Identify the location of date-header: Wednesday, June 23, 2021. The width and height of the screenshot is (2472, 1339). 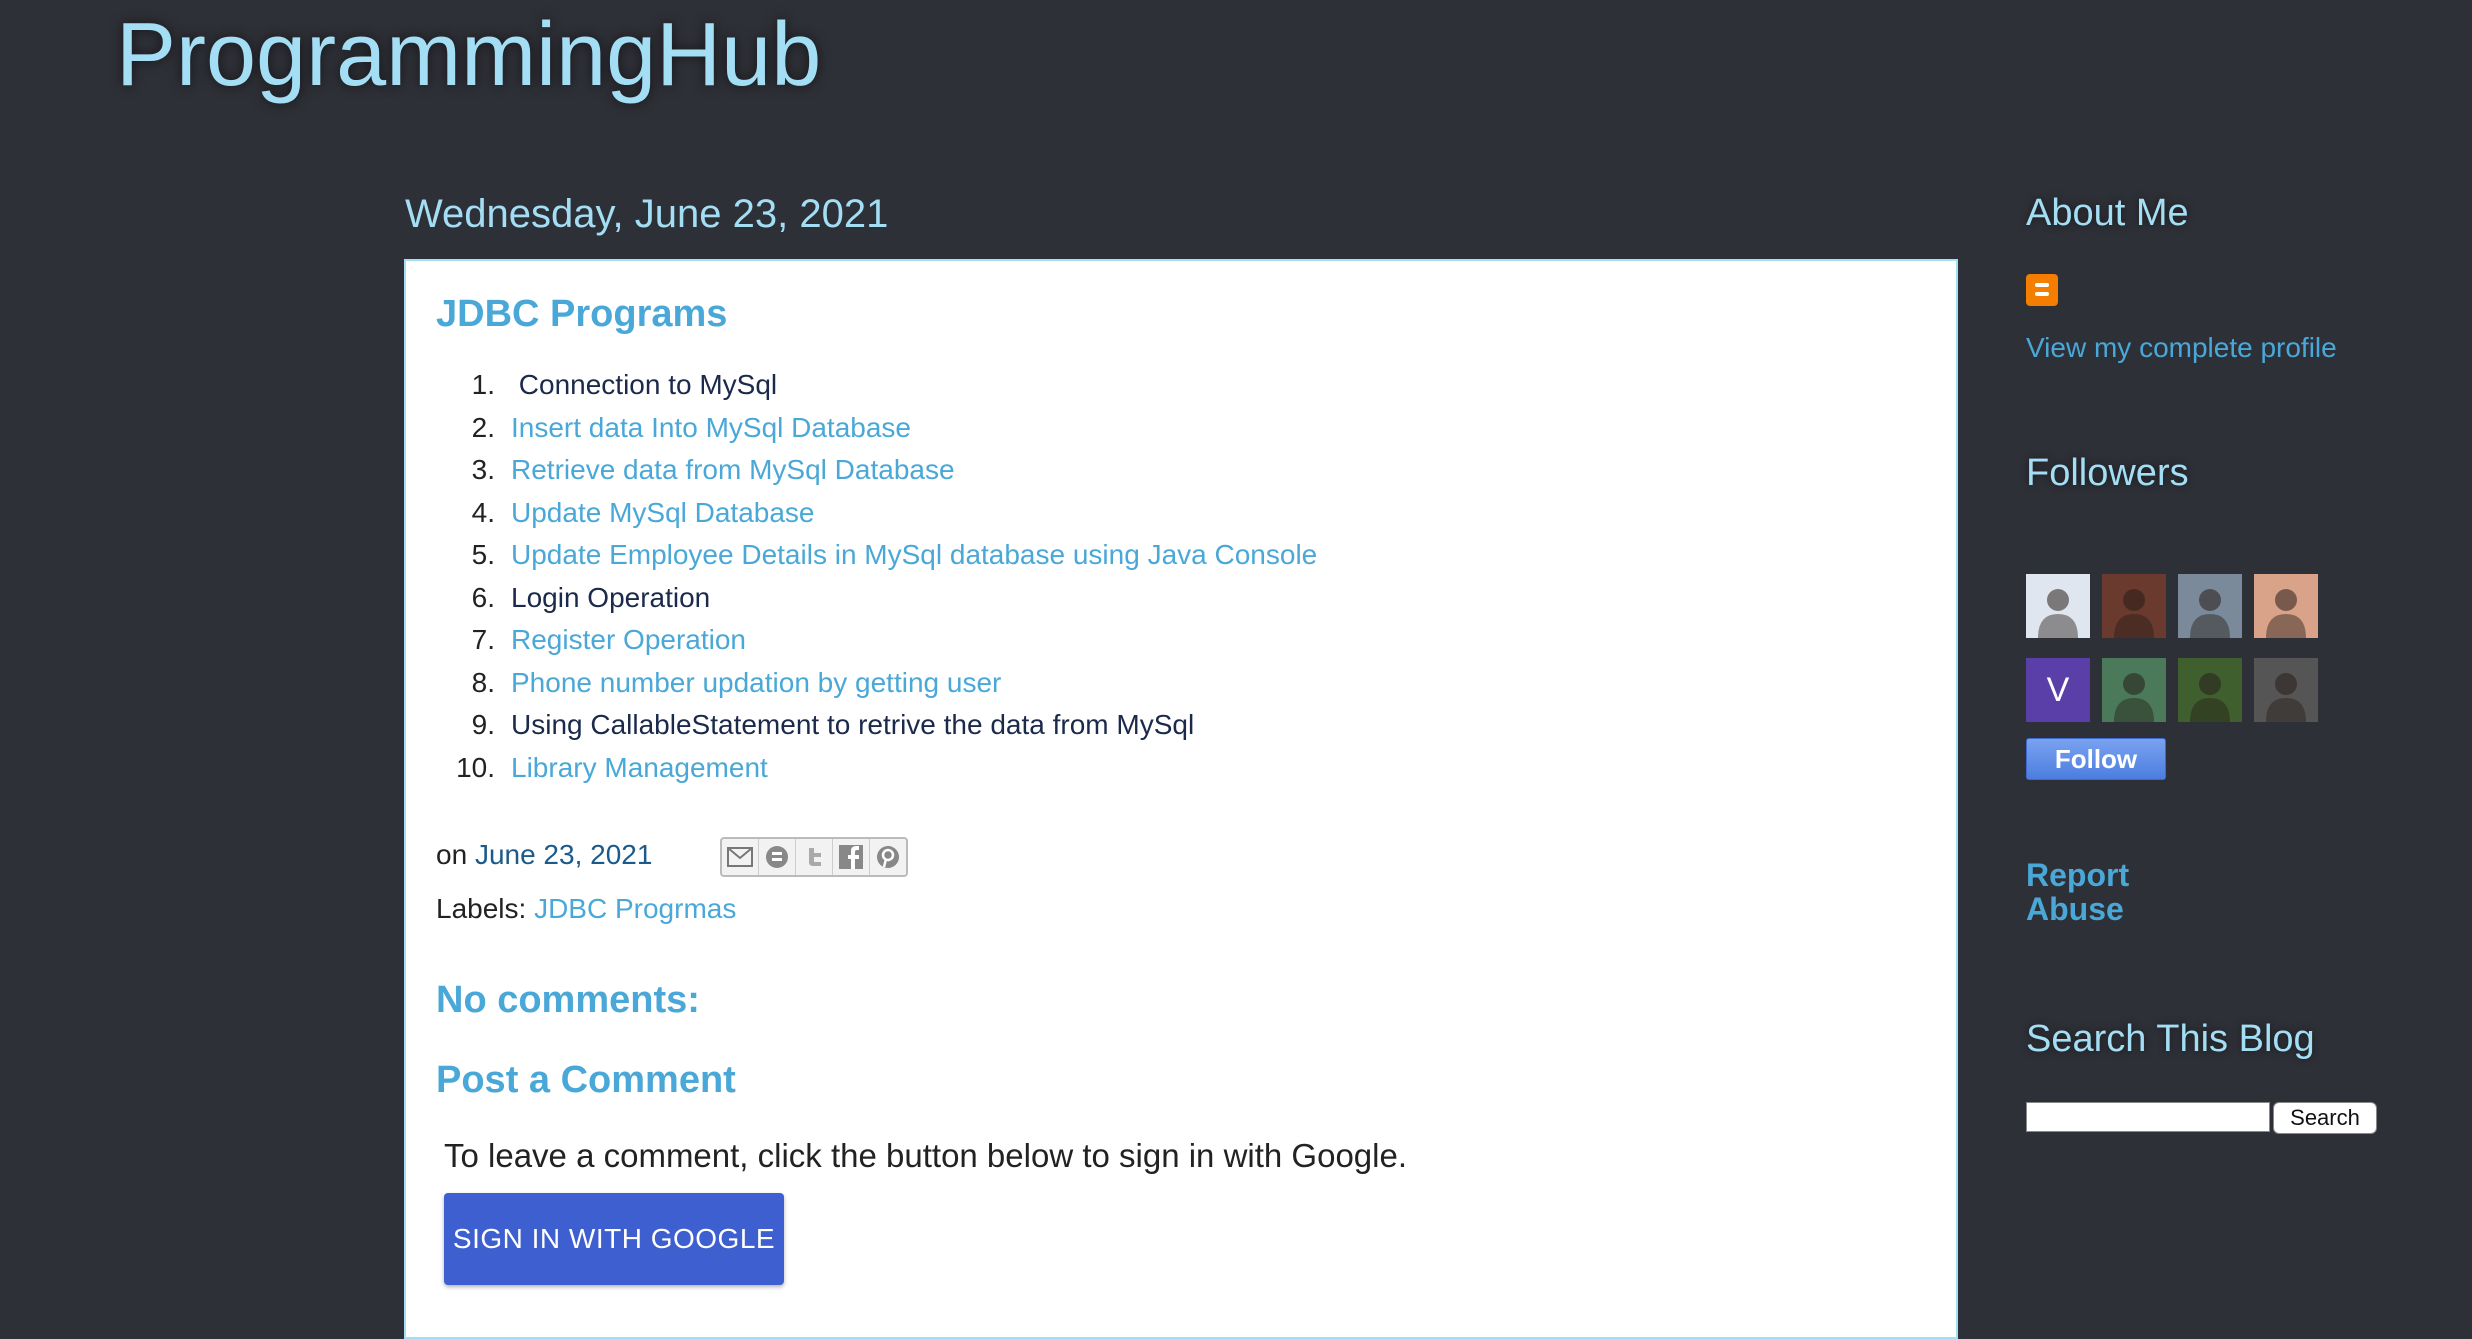
(647, 214).